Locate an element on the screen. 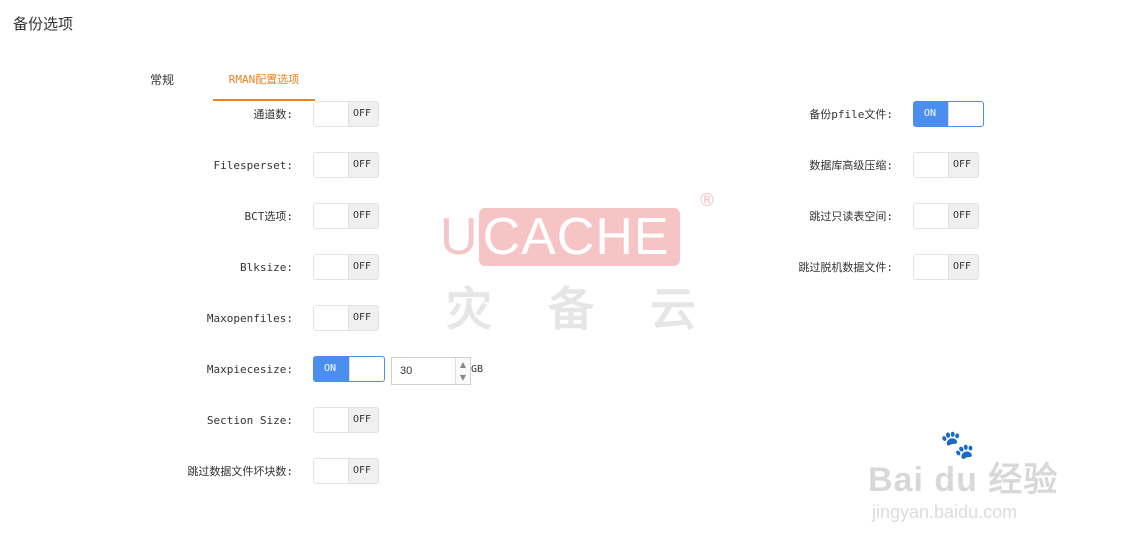 This screenshot has width=1133, height=551. maxpiecesize-toggle: ON is located at coordinates (349, 369).